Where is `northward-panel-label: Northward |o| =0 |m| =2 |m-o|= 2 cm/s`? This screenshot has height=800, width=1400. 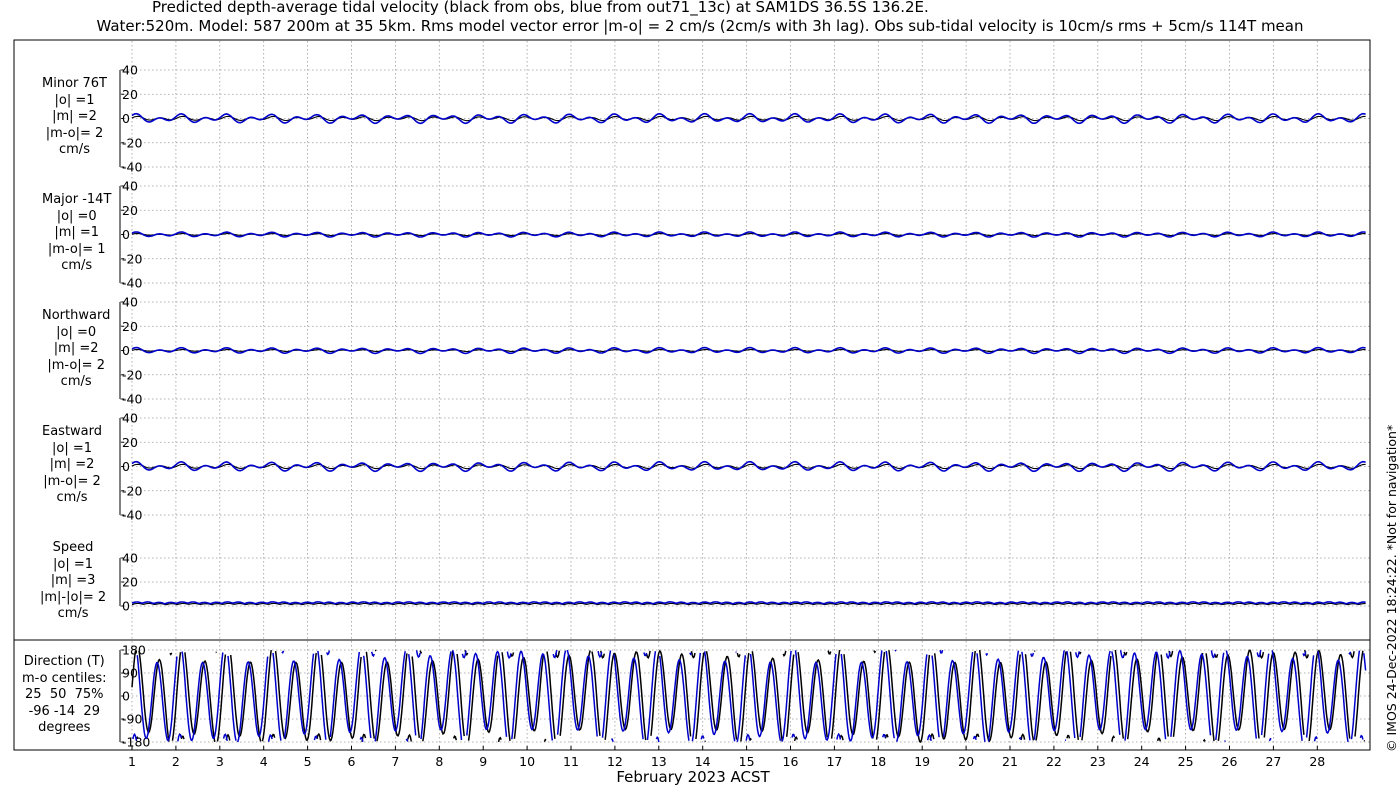 northward-panel-label: Northward |o| =0 |m| =2 |m-o|= 2 cm/s is located at coordinates (76, 349).